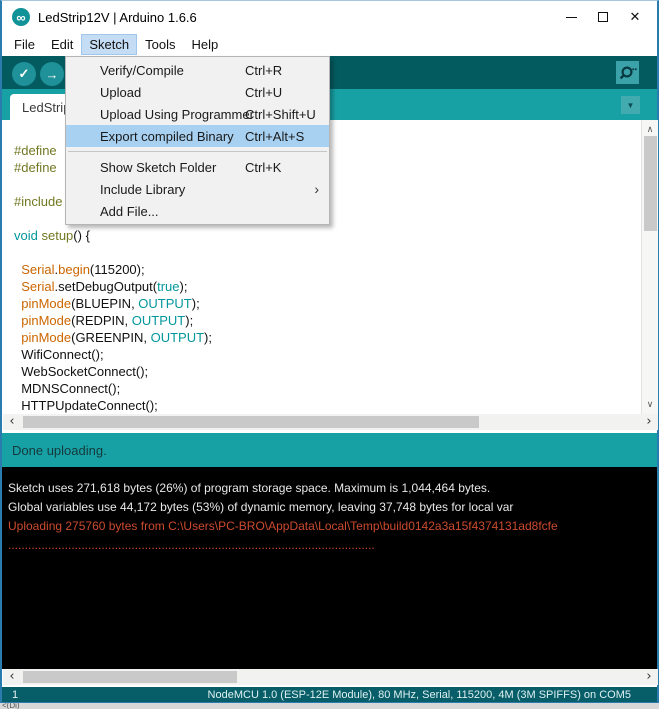 The image size is (659, 709). I want to click on code-line: pinMode(GREENPIN, OUTPUT);, so click(116, 337).